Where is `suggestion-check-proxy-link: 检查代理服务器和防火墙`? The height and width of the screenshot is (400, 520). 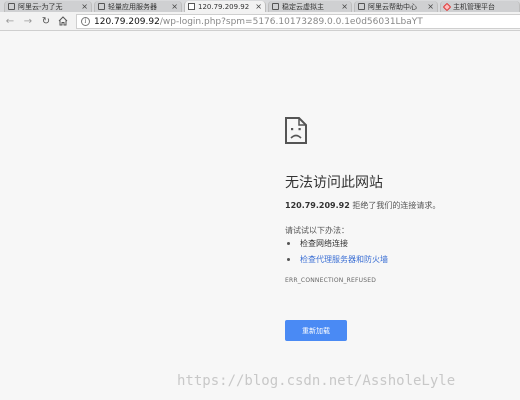
suggestion-check-proxy-link: 检查代理服务器和防火墙 is located at coordinates (344, 259).